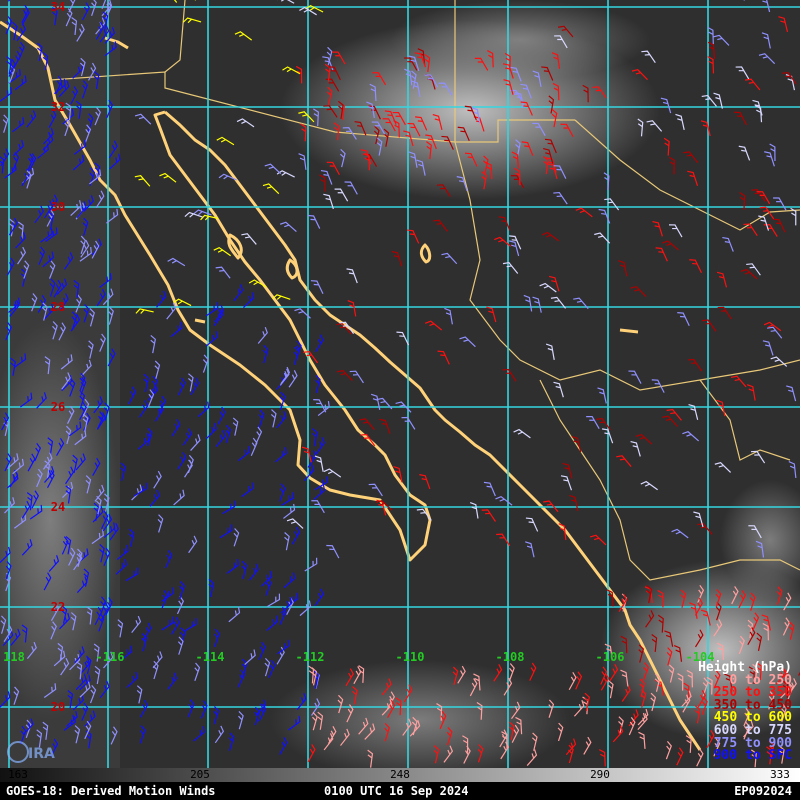  I want to click on colorbar-tick-290: 290, so click(600, 774).